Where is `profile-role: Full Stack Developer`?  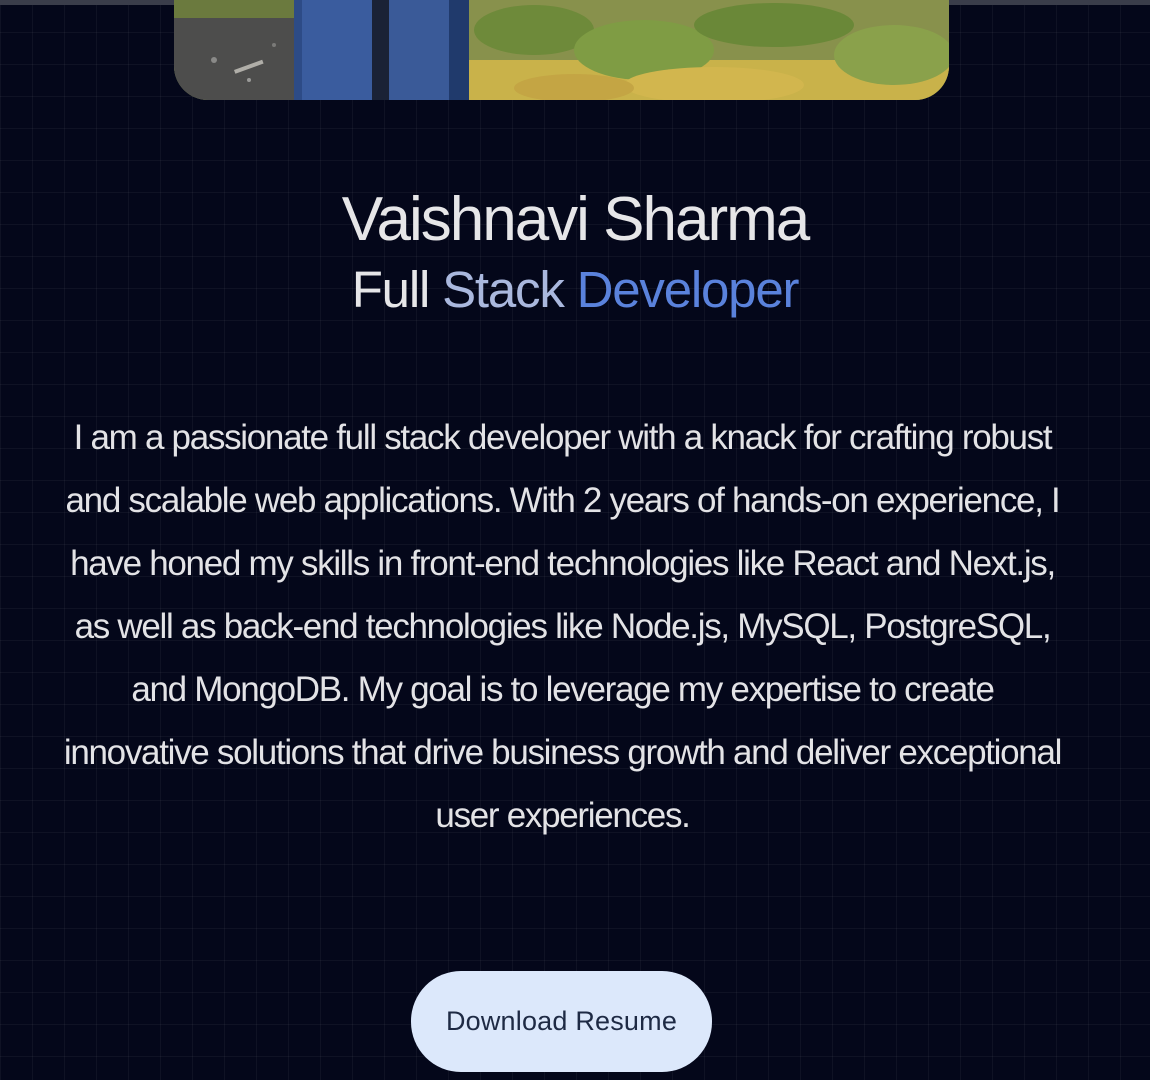
profile-role: Full Stack Developer is located at coordinates (575, 290).